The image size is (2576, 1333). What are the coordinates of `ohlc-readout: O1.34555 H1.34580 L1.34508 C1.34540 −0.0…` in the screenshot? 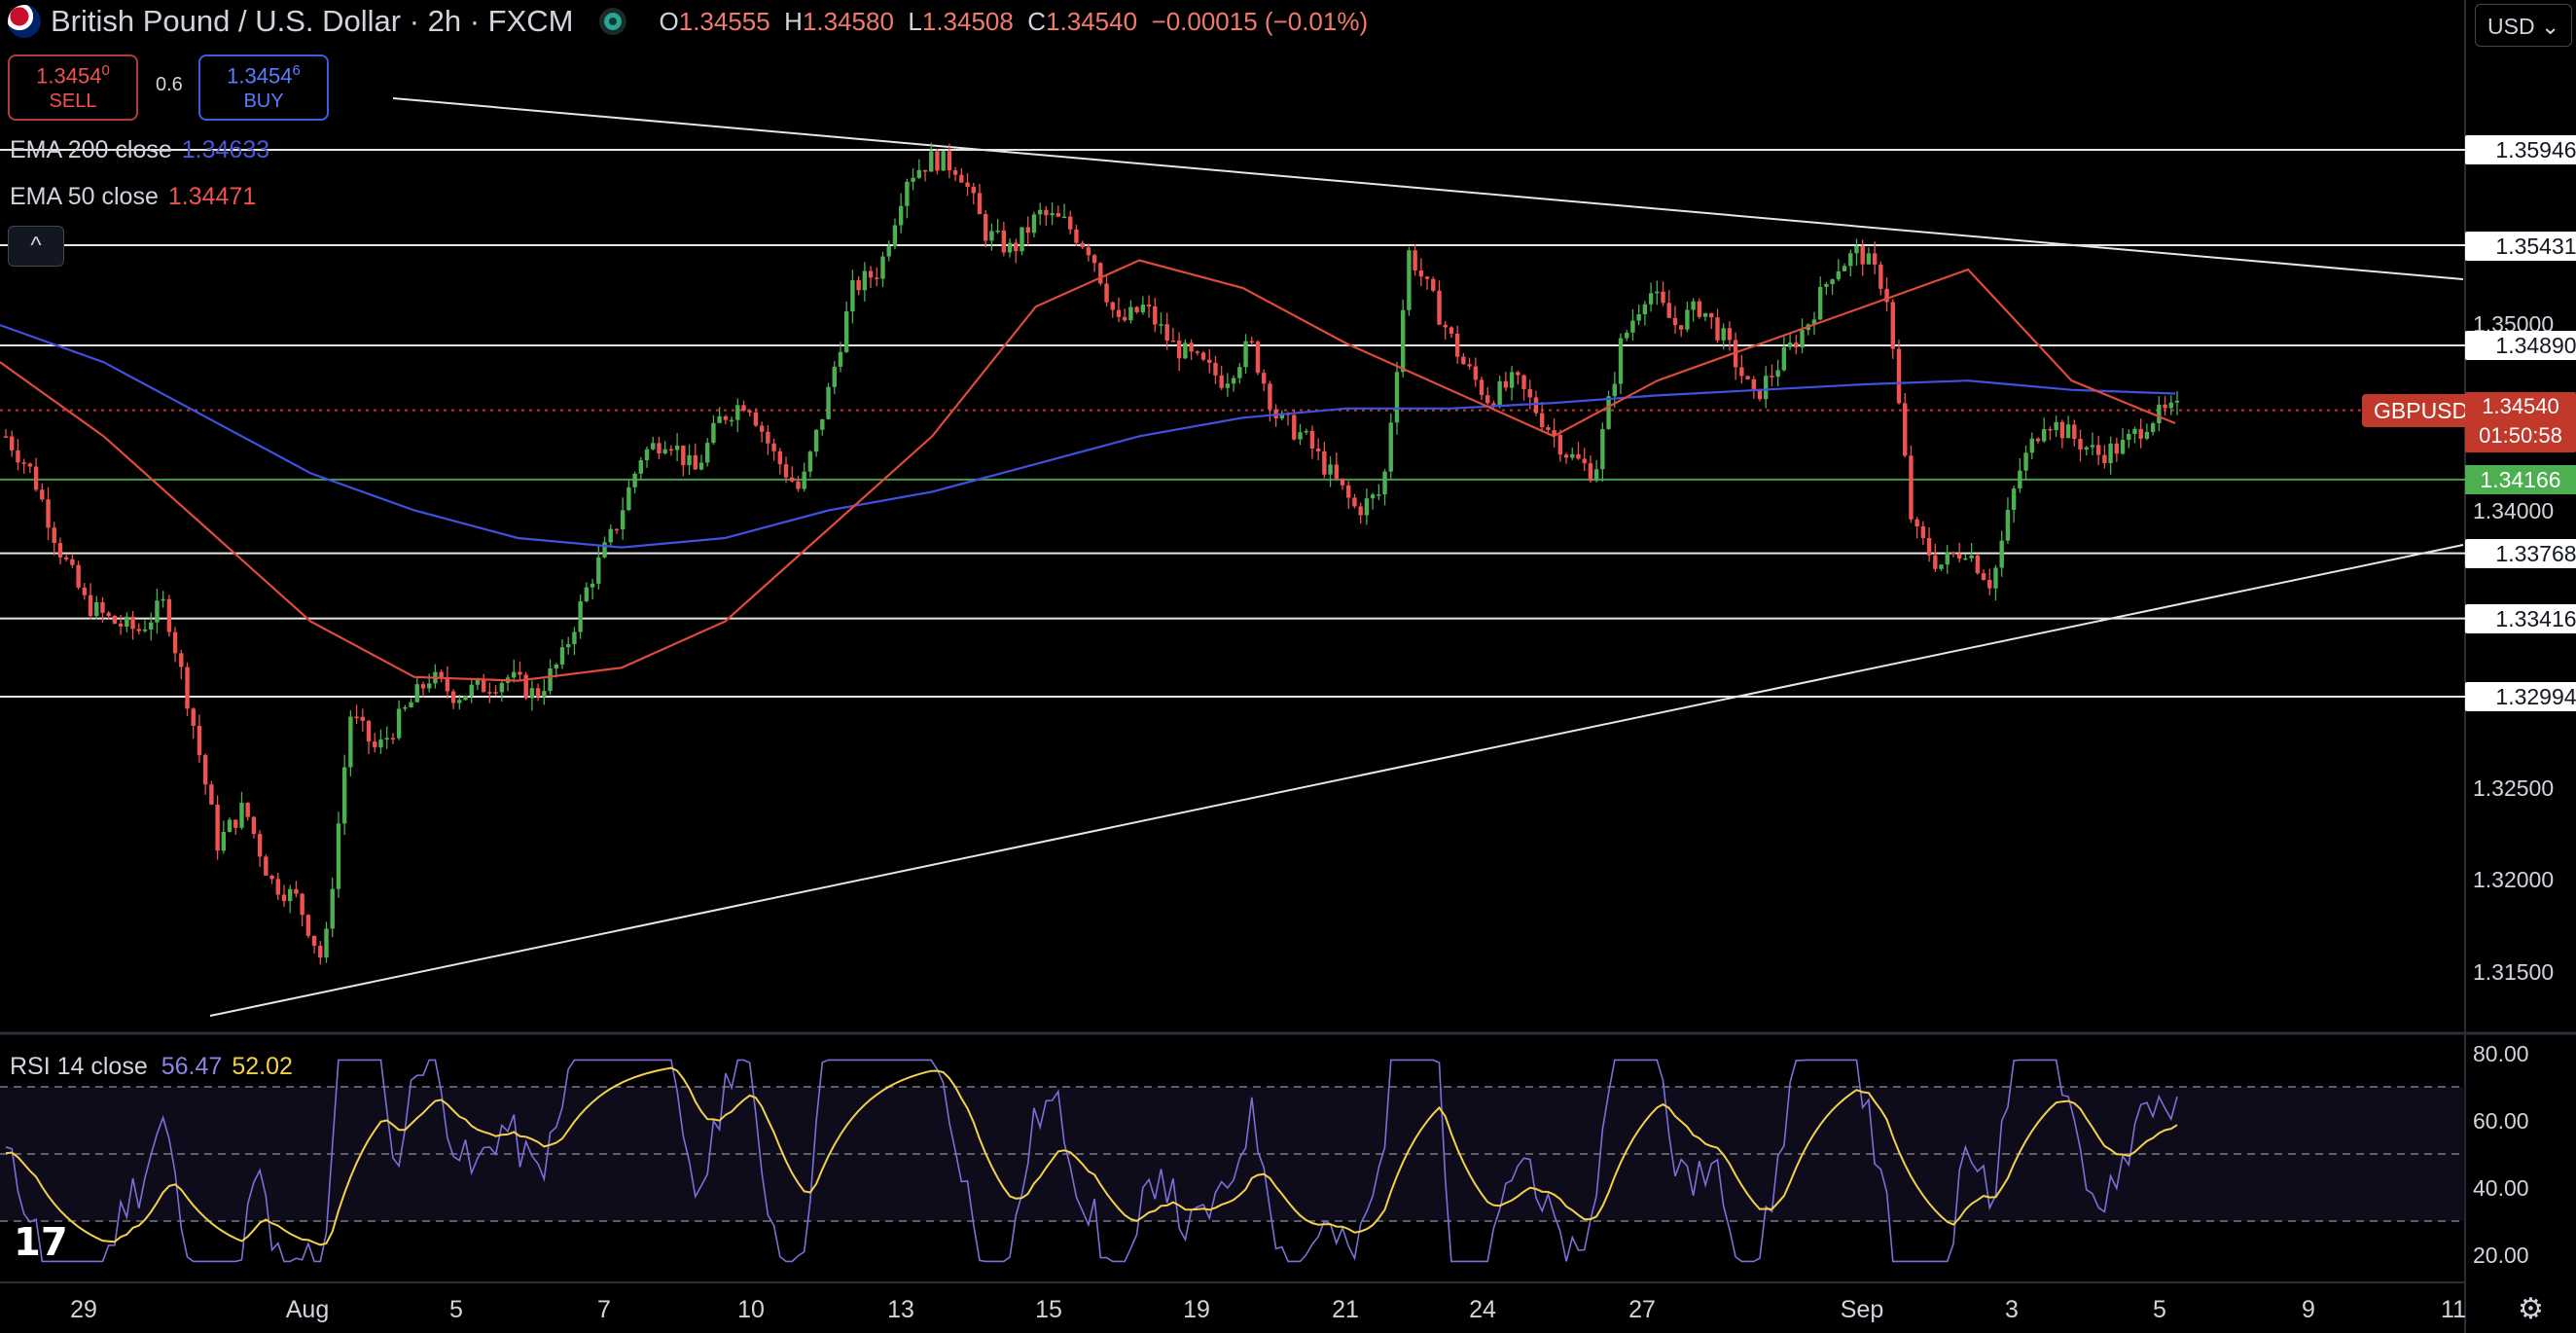 It's located at (1014, 21).